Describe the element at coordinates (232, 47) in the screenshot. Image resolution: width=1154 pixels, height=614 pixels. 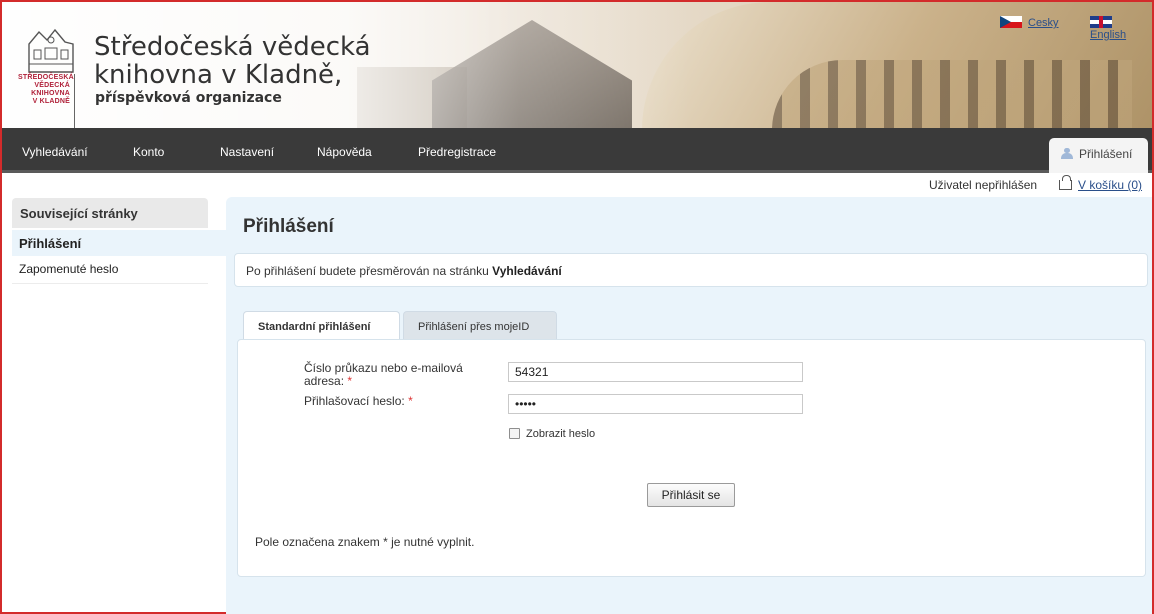
I see `site-title-line-1: Středočeská vědecká` at that location.